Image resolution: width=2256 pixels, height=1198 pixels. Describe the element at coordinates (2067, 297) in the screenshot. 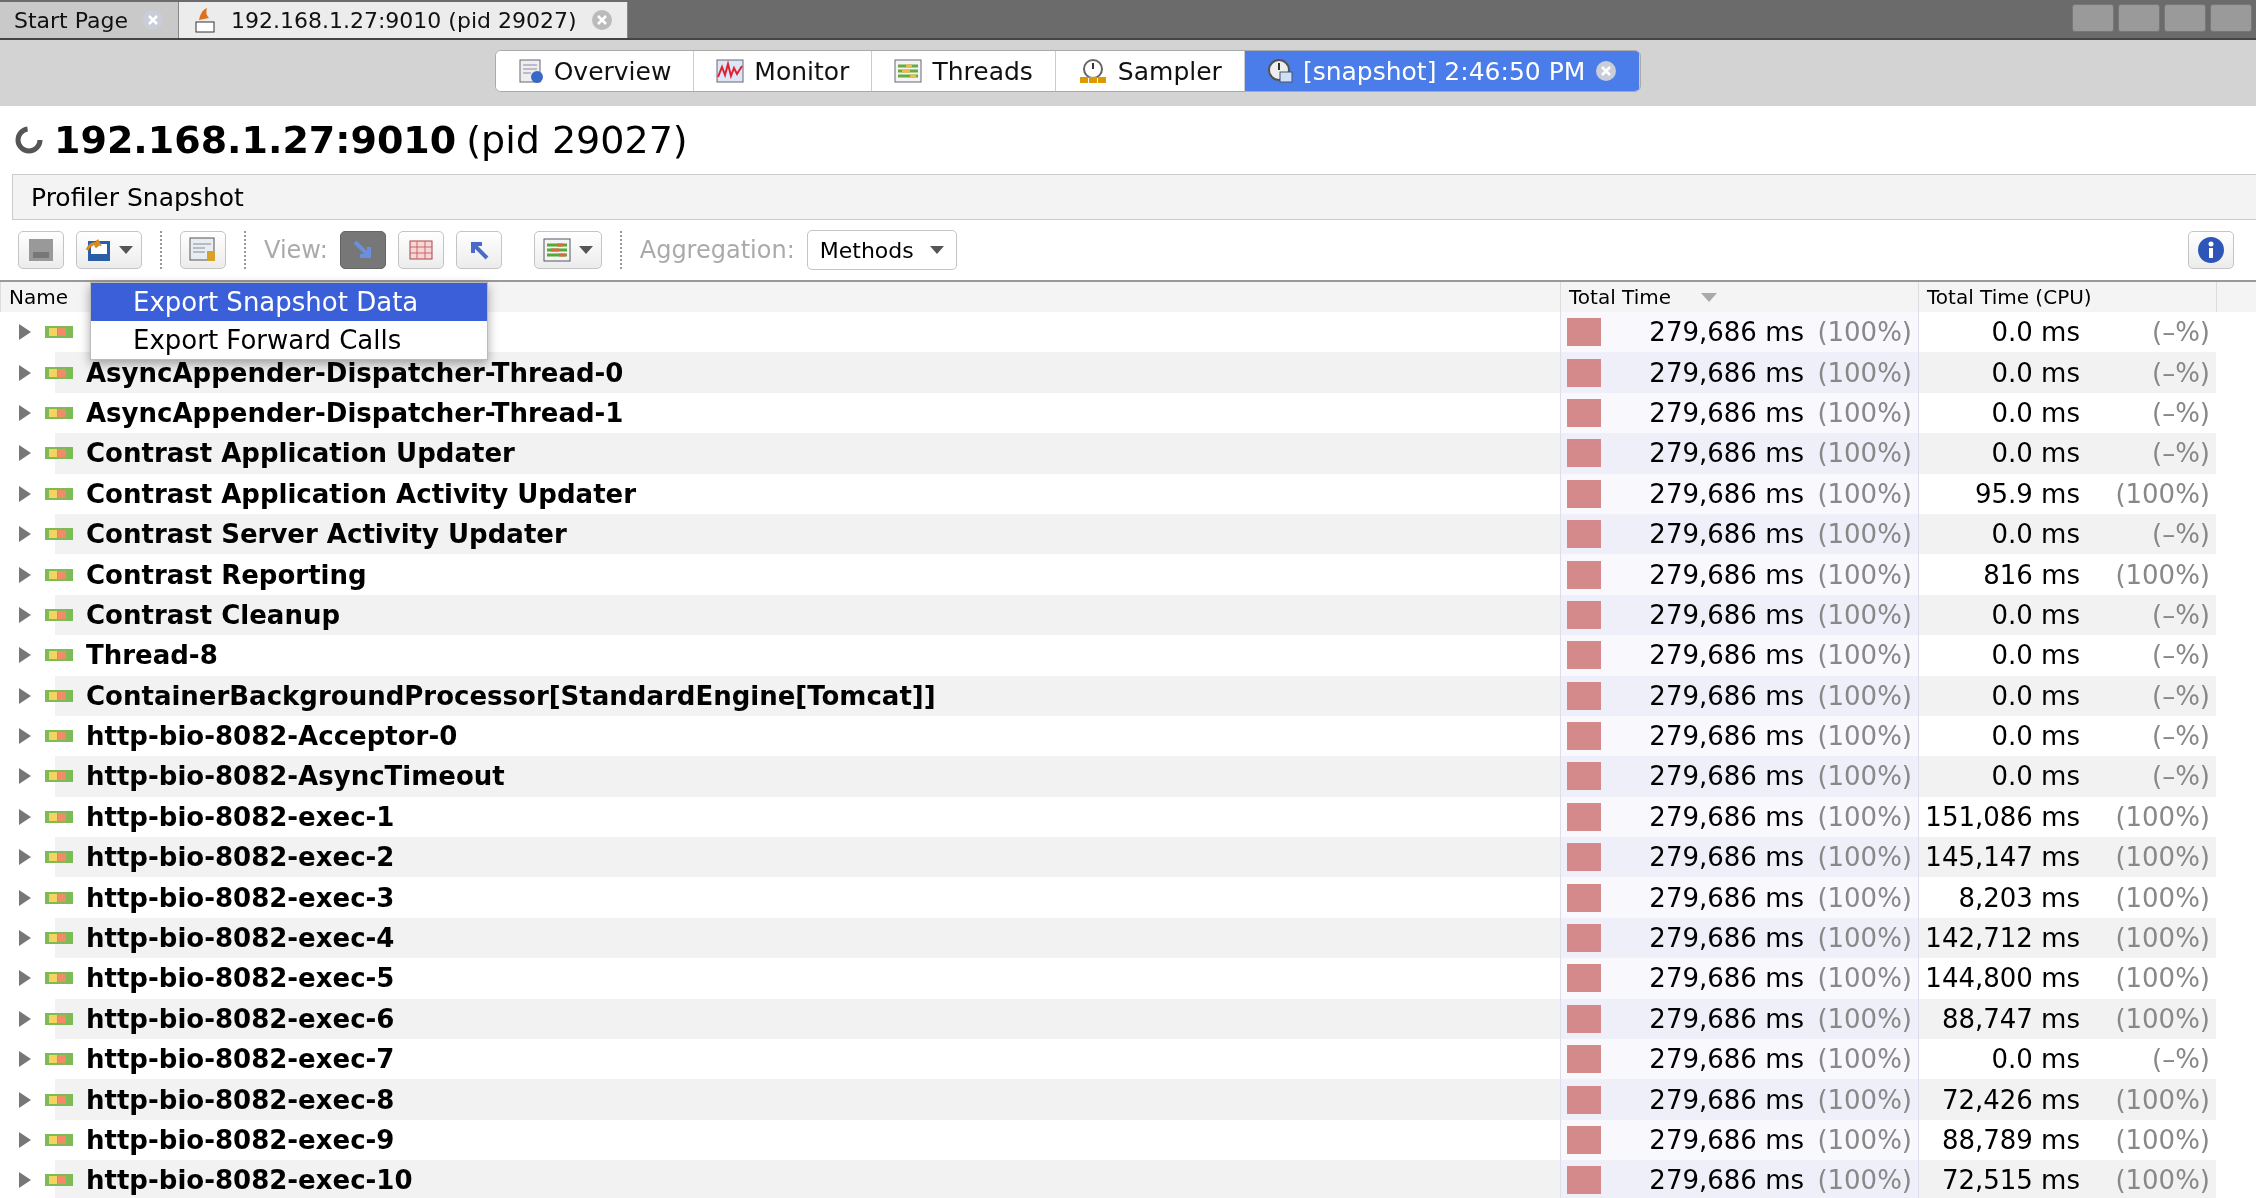

I see `column-header: Total Time (CPU)` at that location.